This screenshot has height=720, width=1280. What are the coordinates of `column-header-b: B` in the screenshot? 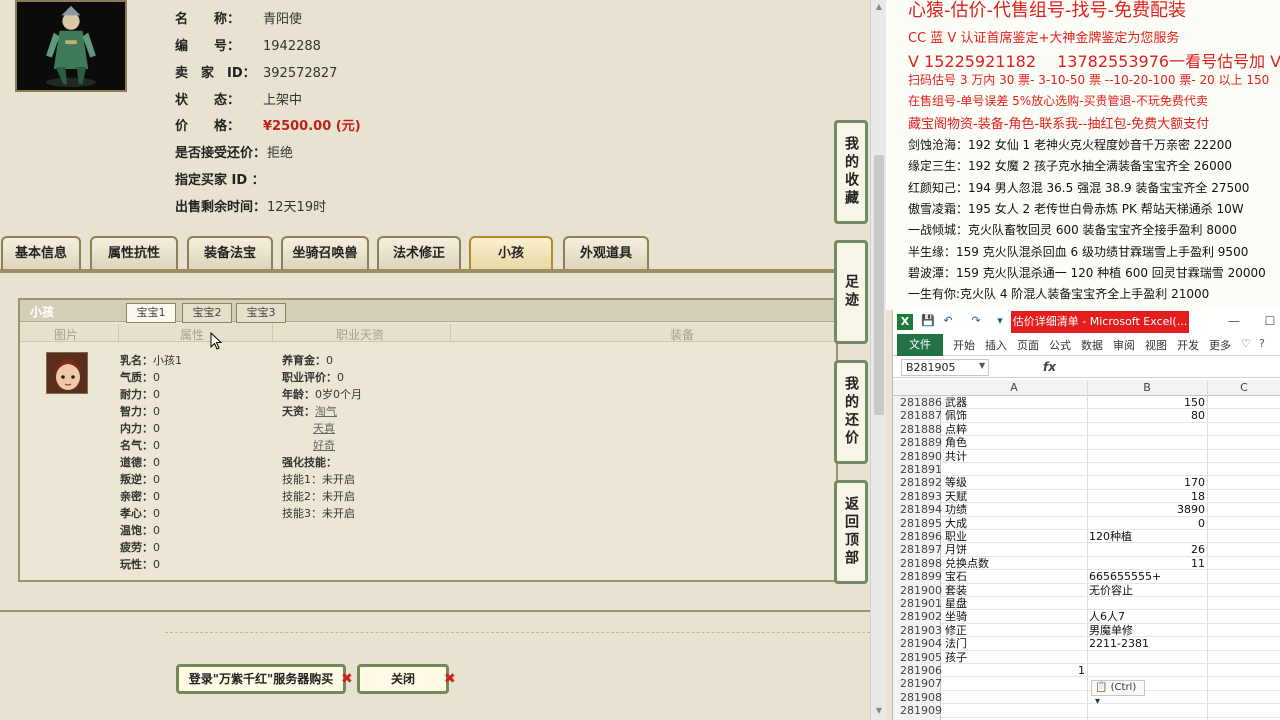 It's located at (1147, 387).